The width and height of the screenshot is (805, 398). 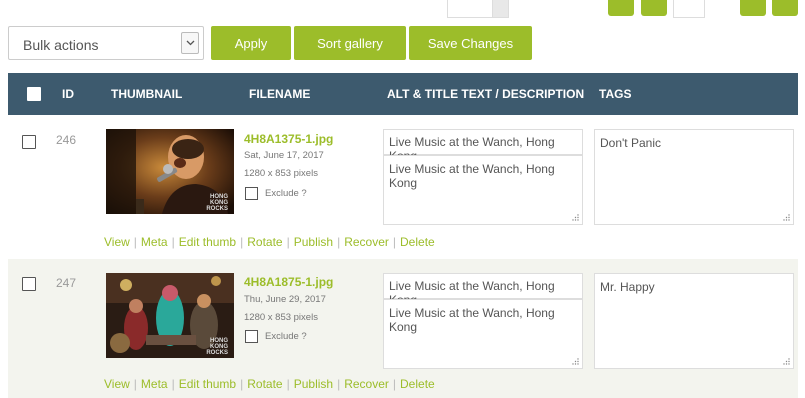 What do you see at coordinates (68, 94) in the screenshot?
I see `column-id: ID` at bounding box center [68, 94].